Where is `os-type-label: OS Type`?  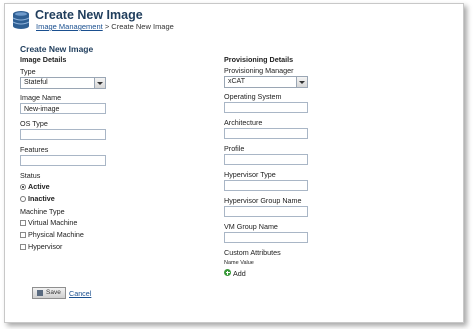 os-type-label: OS Type is located at coordinates (34, 123).